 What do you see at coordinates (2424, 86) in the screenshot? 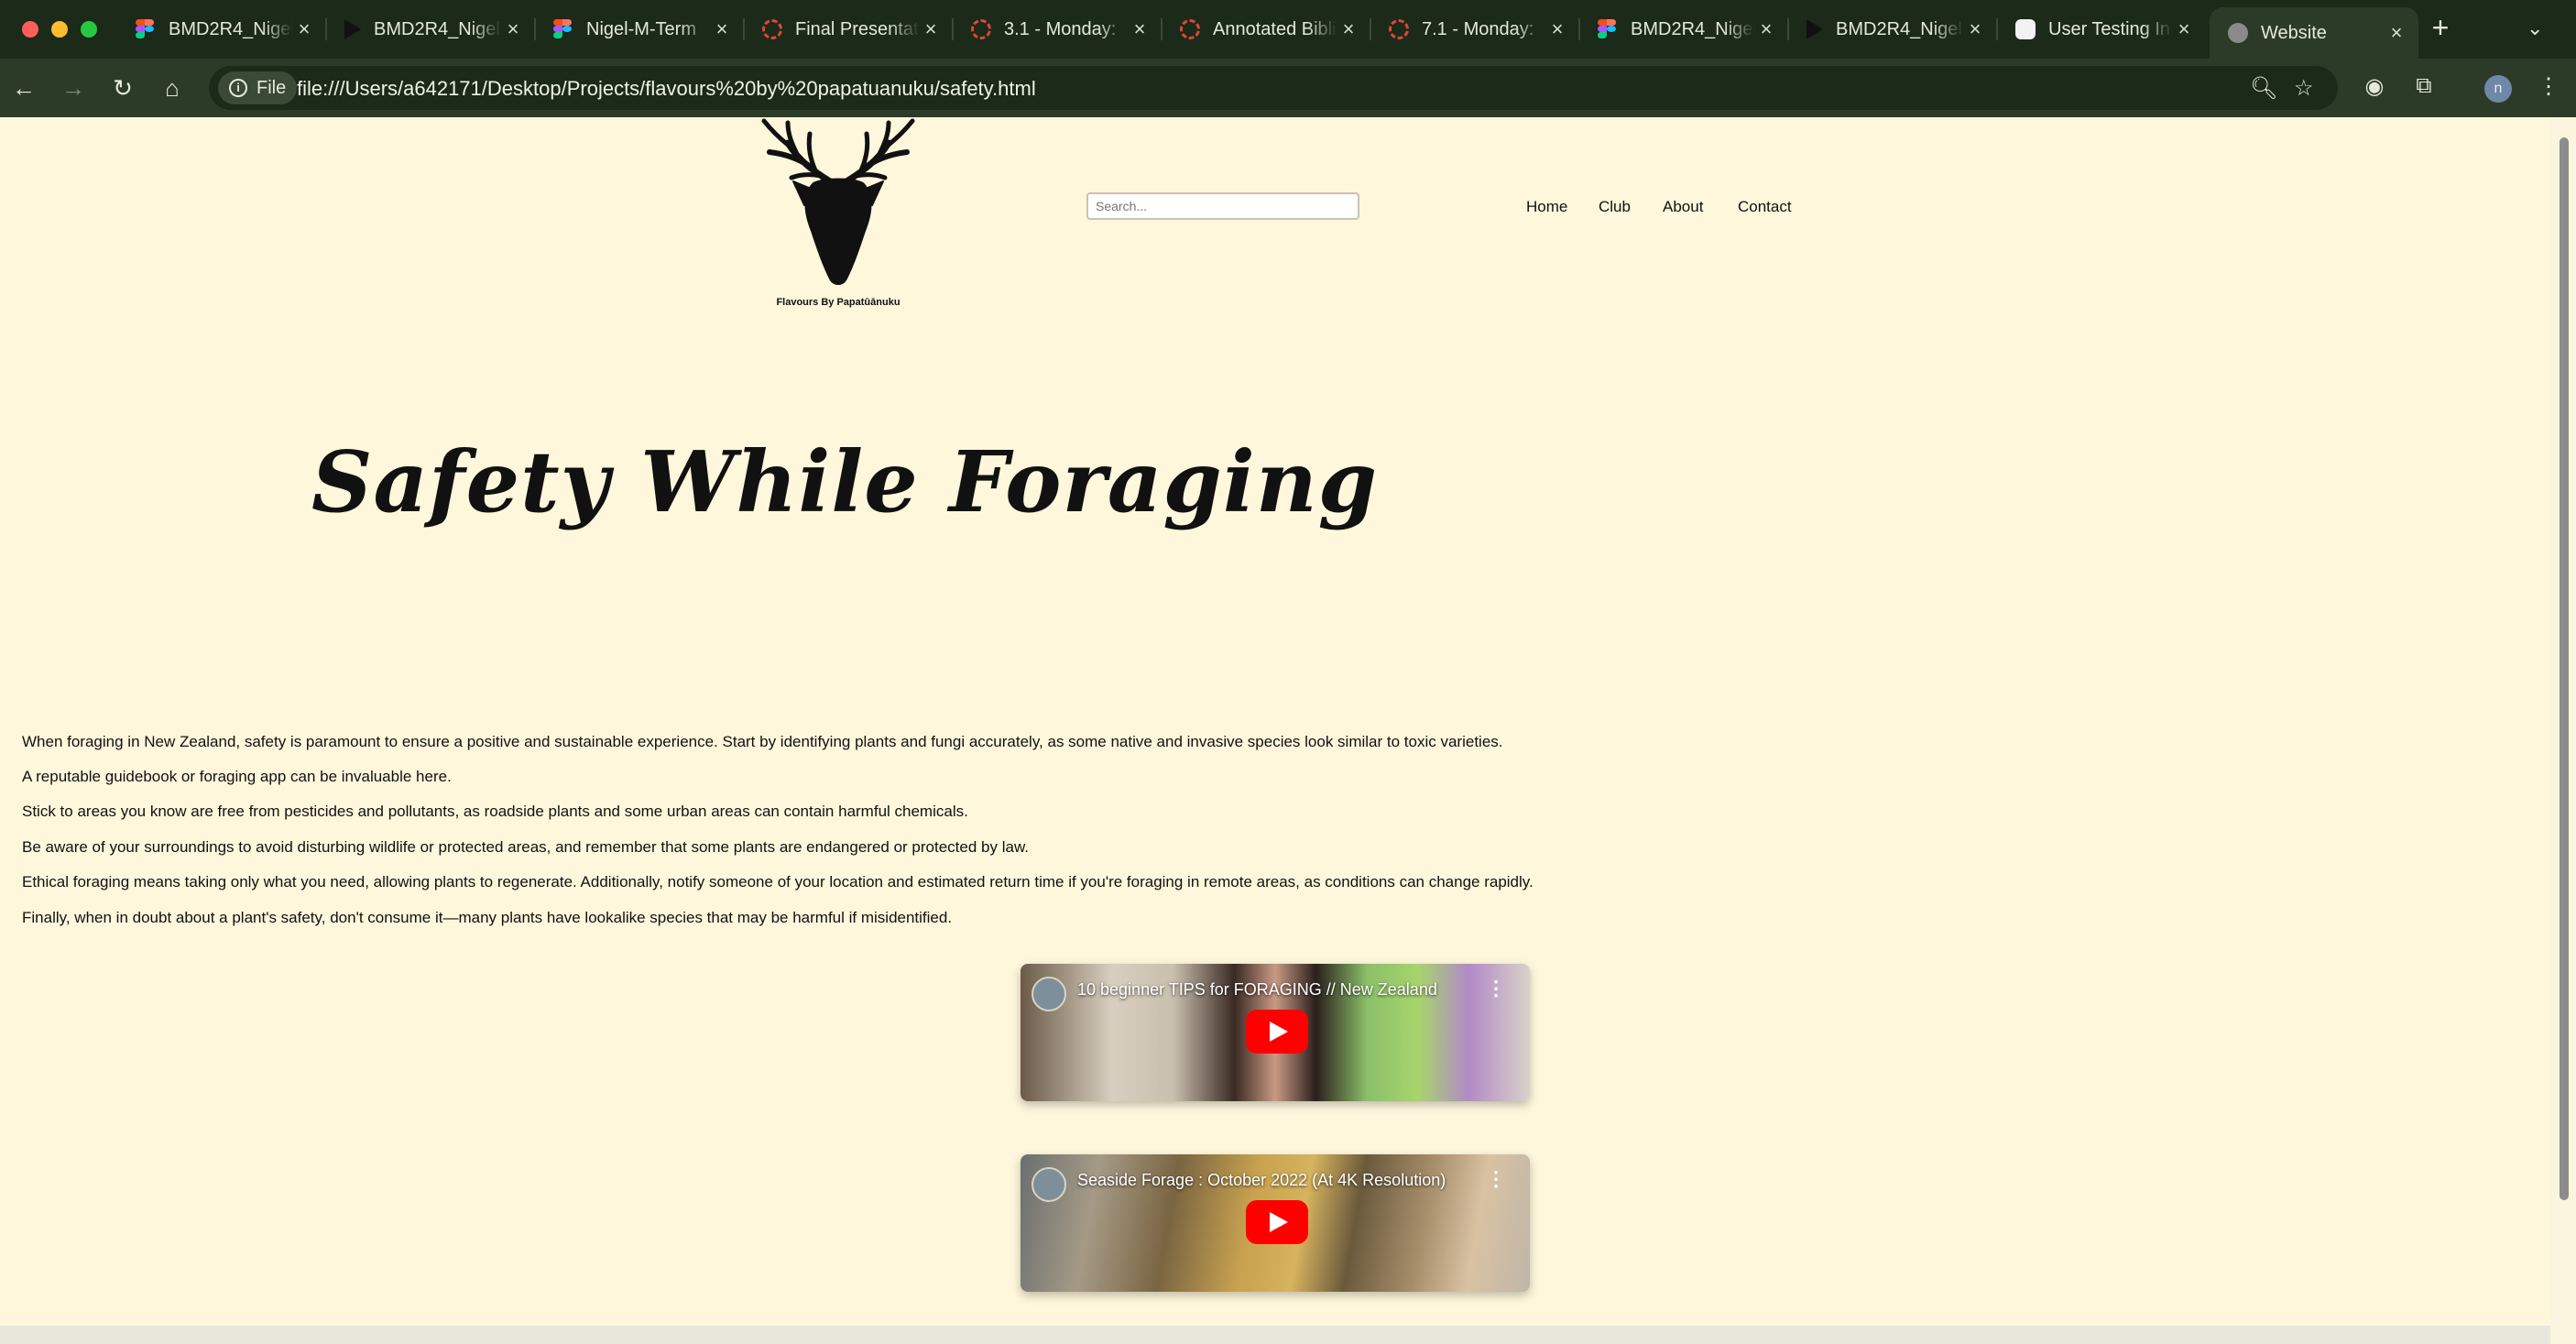
I see `extensions-puzzle-icon: ⧉` at bounding box center [2424, 86].